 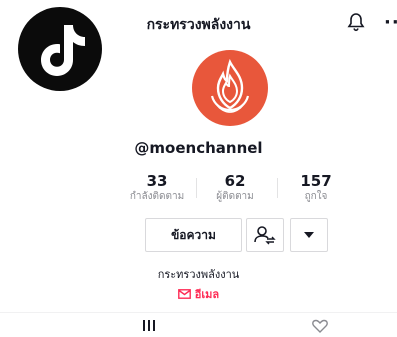 I want to click on dropdown-button, so click(x=309, y=235).